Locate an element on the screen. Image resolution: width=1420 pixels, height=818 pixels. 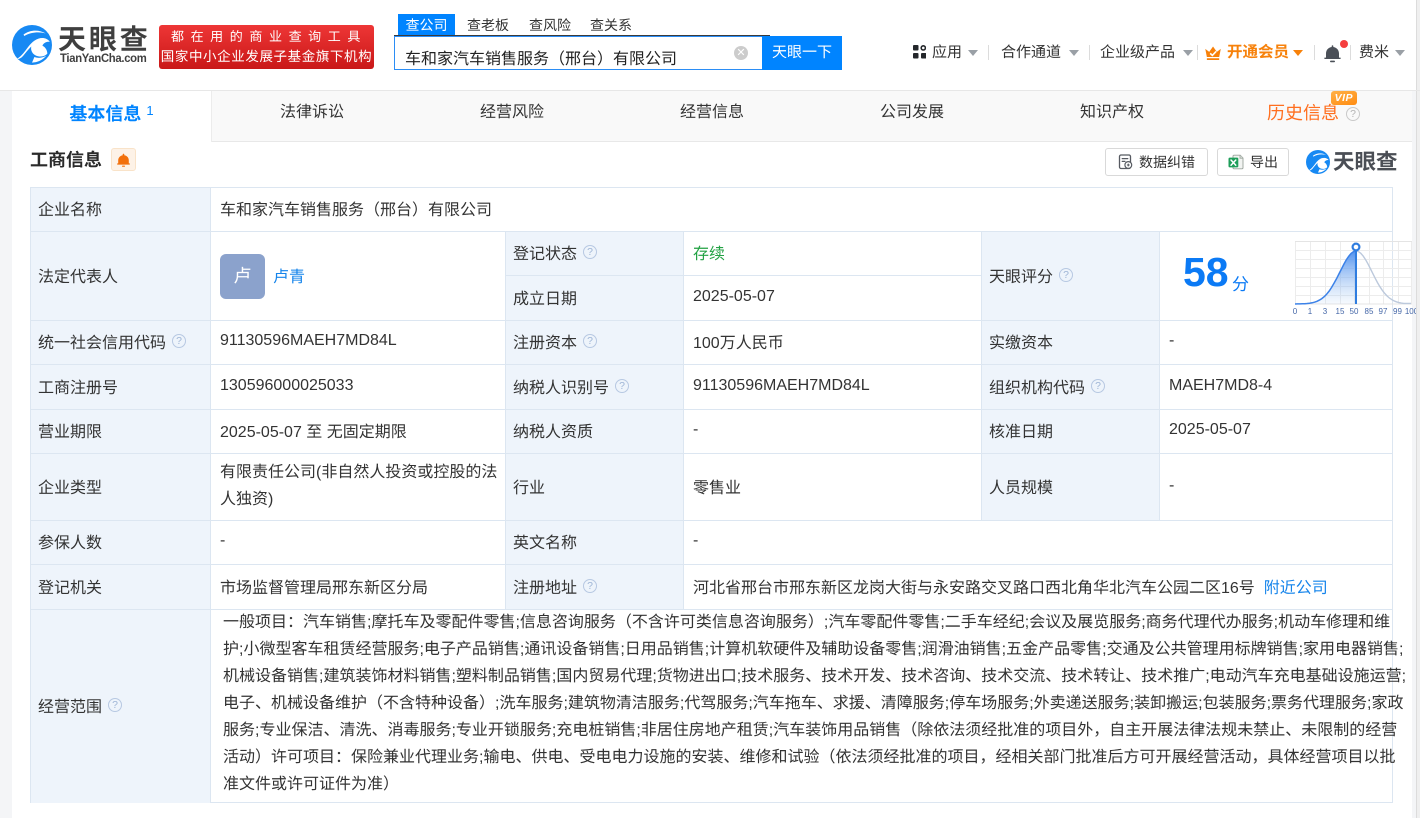
svg-text: 97 is located at coordinates (1383, 311).